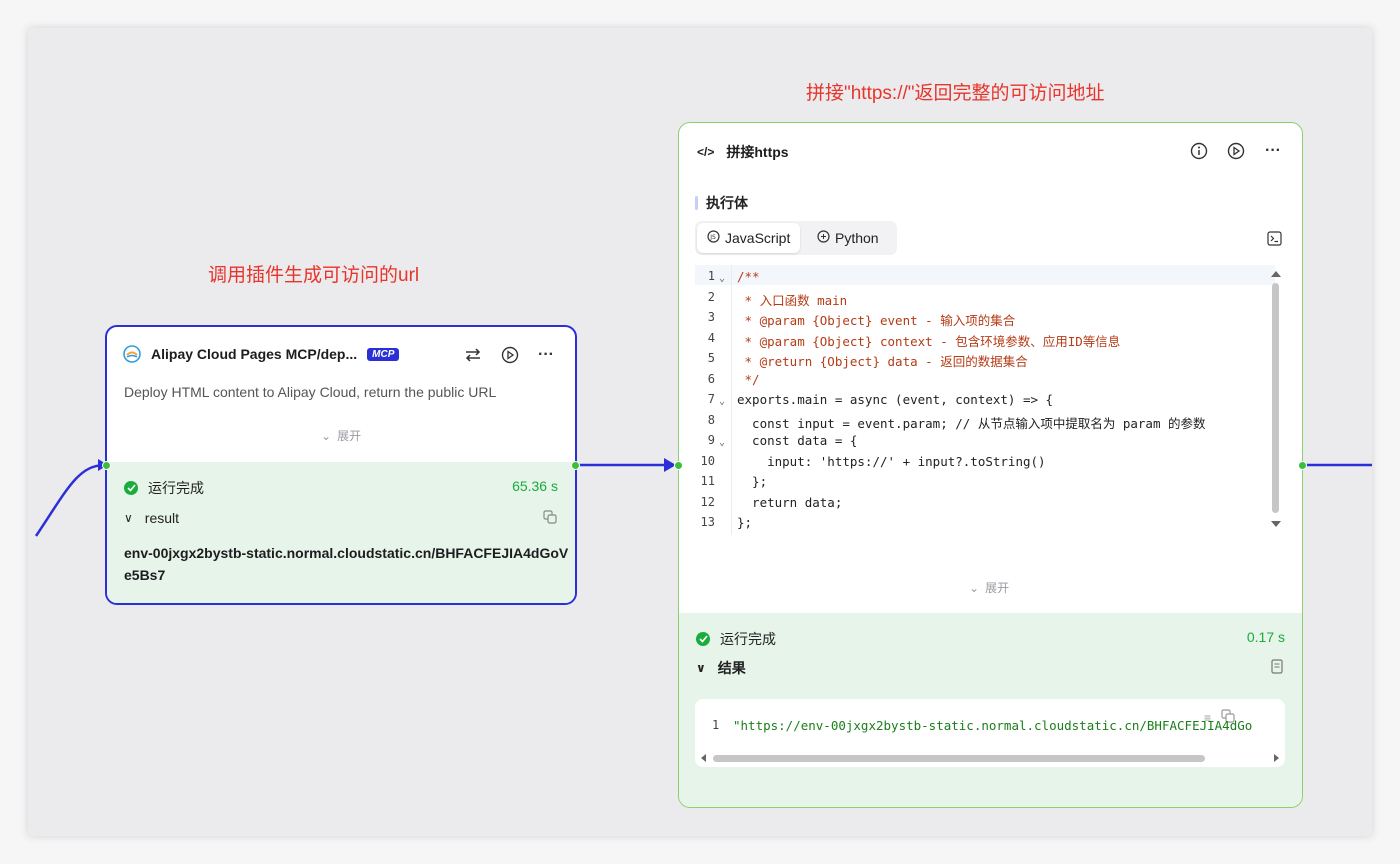 The image size is (1400, 864). I want to click on line-number: 5, so click(711, 358).